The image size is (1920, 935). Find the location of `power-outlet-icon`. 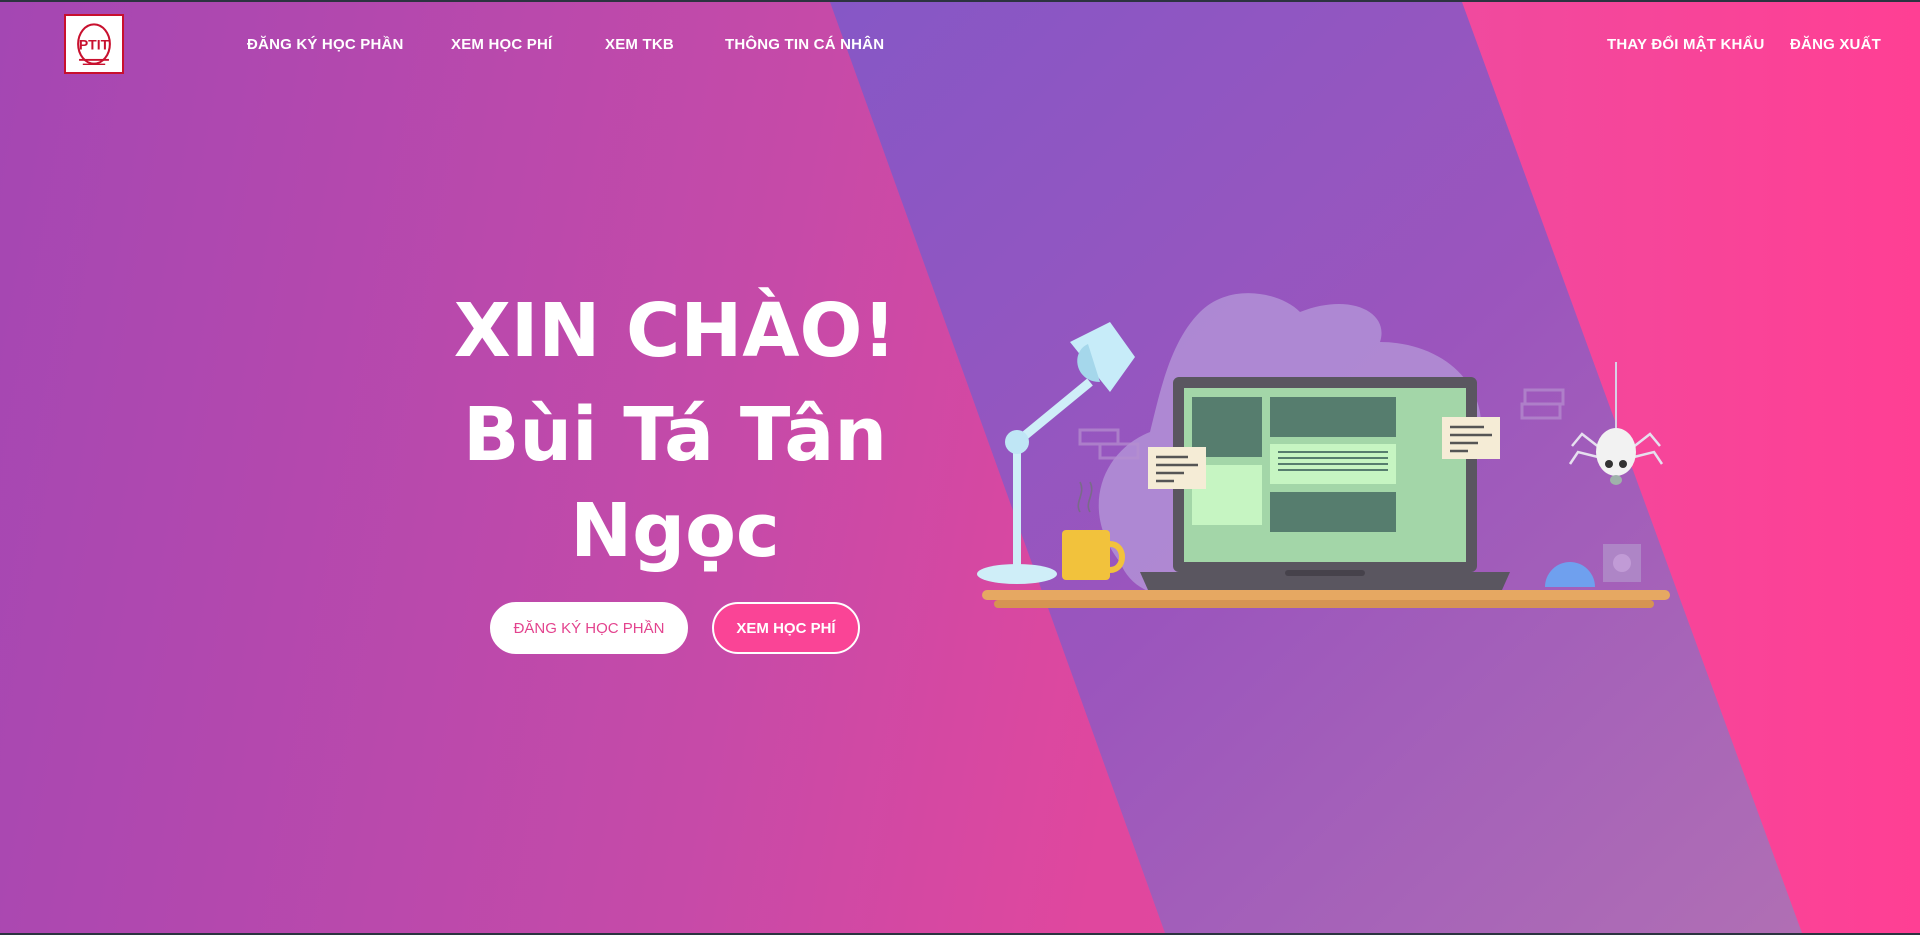

power-outlet-icon is located at coordinates (1622, 563).